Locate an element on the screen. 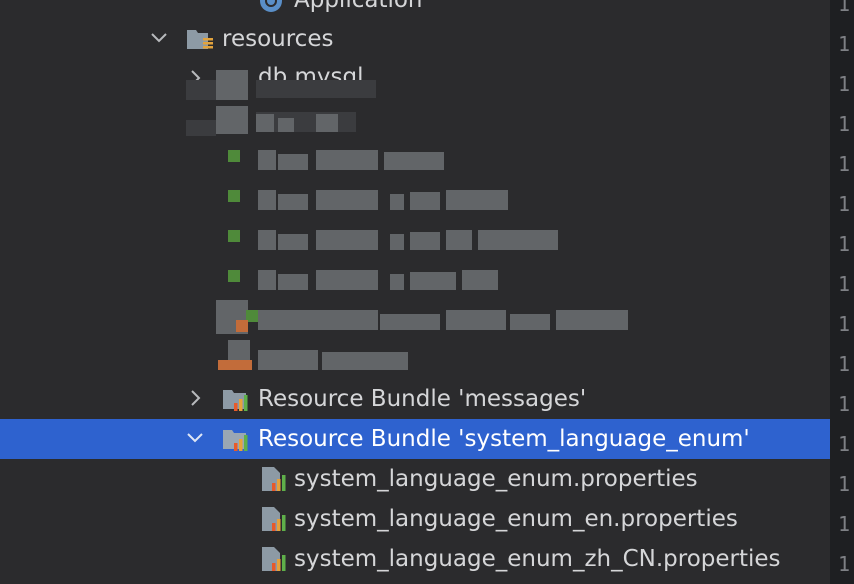  tree-item-application: Application is located at coordinates (415, 10).